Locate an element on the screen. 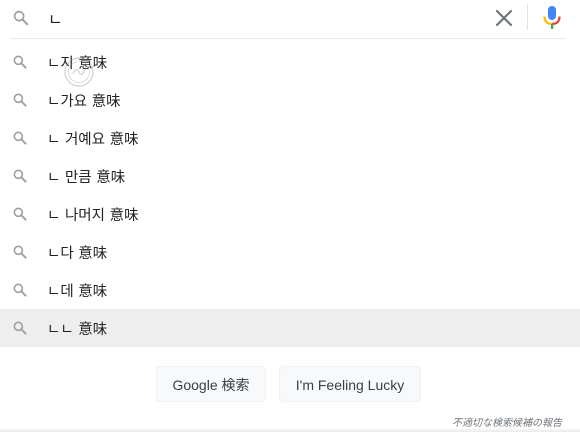  suggestions-divider is located at coordinates (288, 38).